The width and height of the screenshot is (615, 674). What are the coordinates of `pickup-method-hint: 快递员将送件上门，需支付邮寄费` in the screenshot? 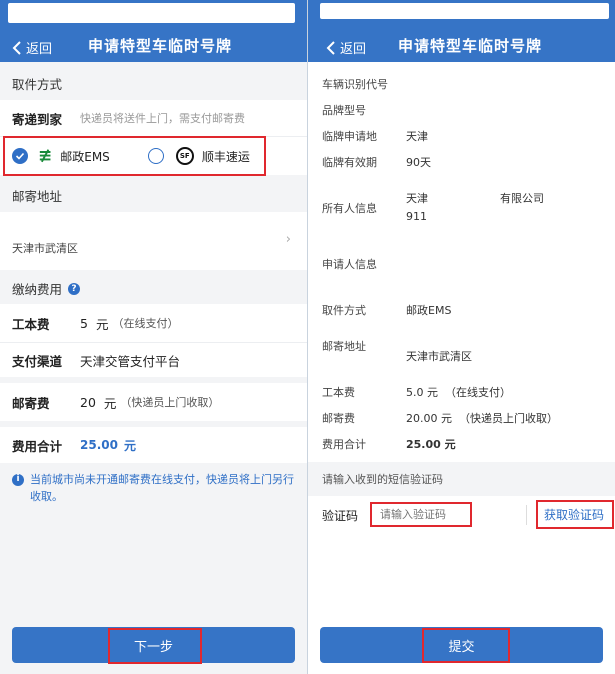 It's located at (162, 118).